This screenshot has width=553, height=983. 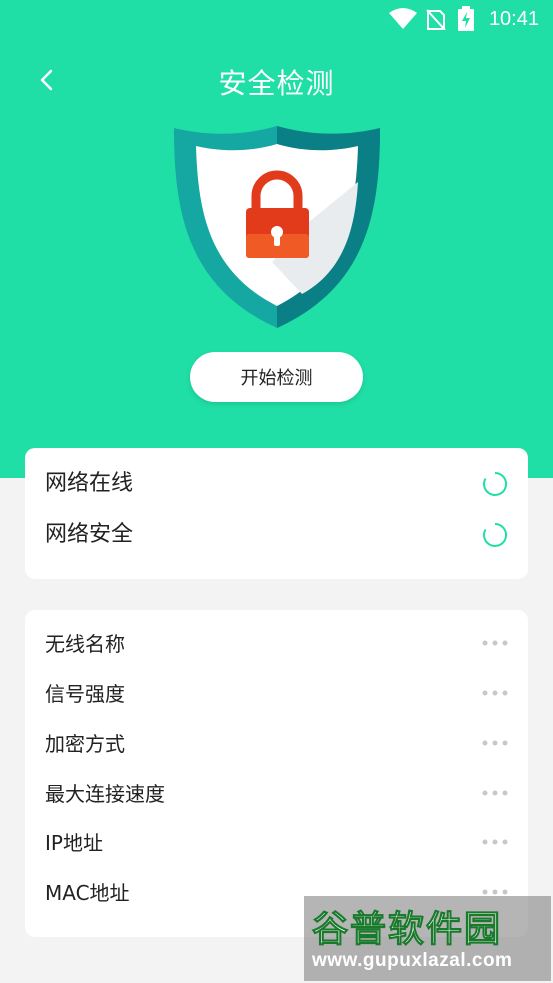 What do you see at coordinates (276, 20) in the screenshot?
I see `status-bar: 10:41` at bounding box center [276, 20].